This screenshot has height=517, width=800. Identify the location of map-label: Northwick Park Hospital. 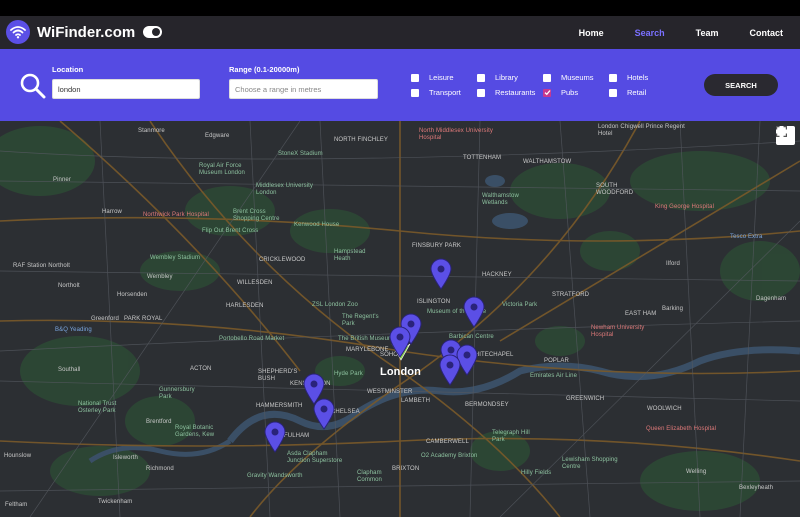
(176, 215).